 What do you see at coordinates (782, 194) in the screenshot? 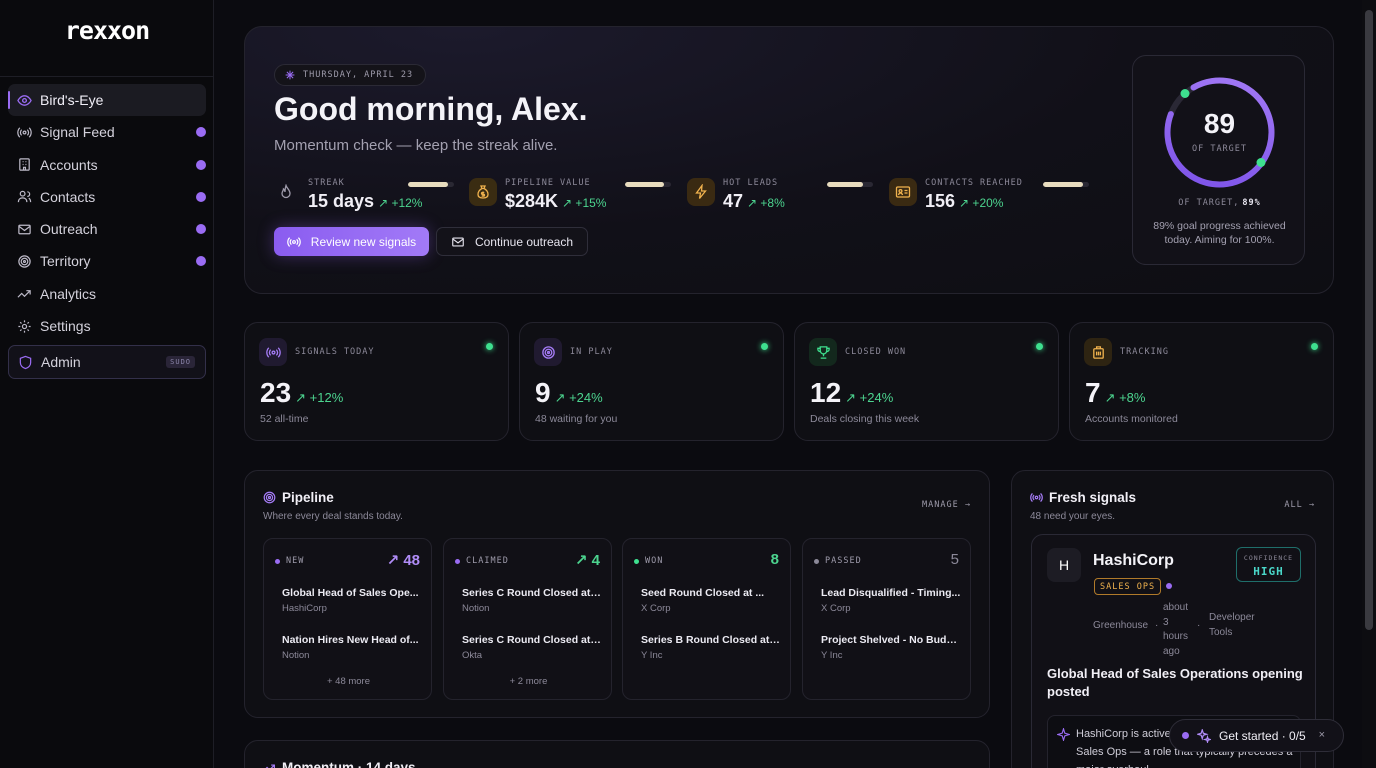
I see `metric-hot-leads: HOT LEADS 47 ↗ +8%` at bounding box center [782, 194].